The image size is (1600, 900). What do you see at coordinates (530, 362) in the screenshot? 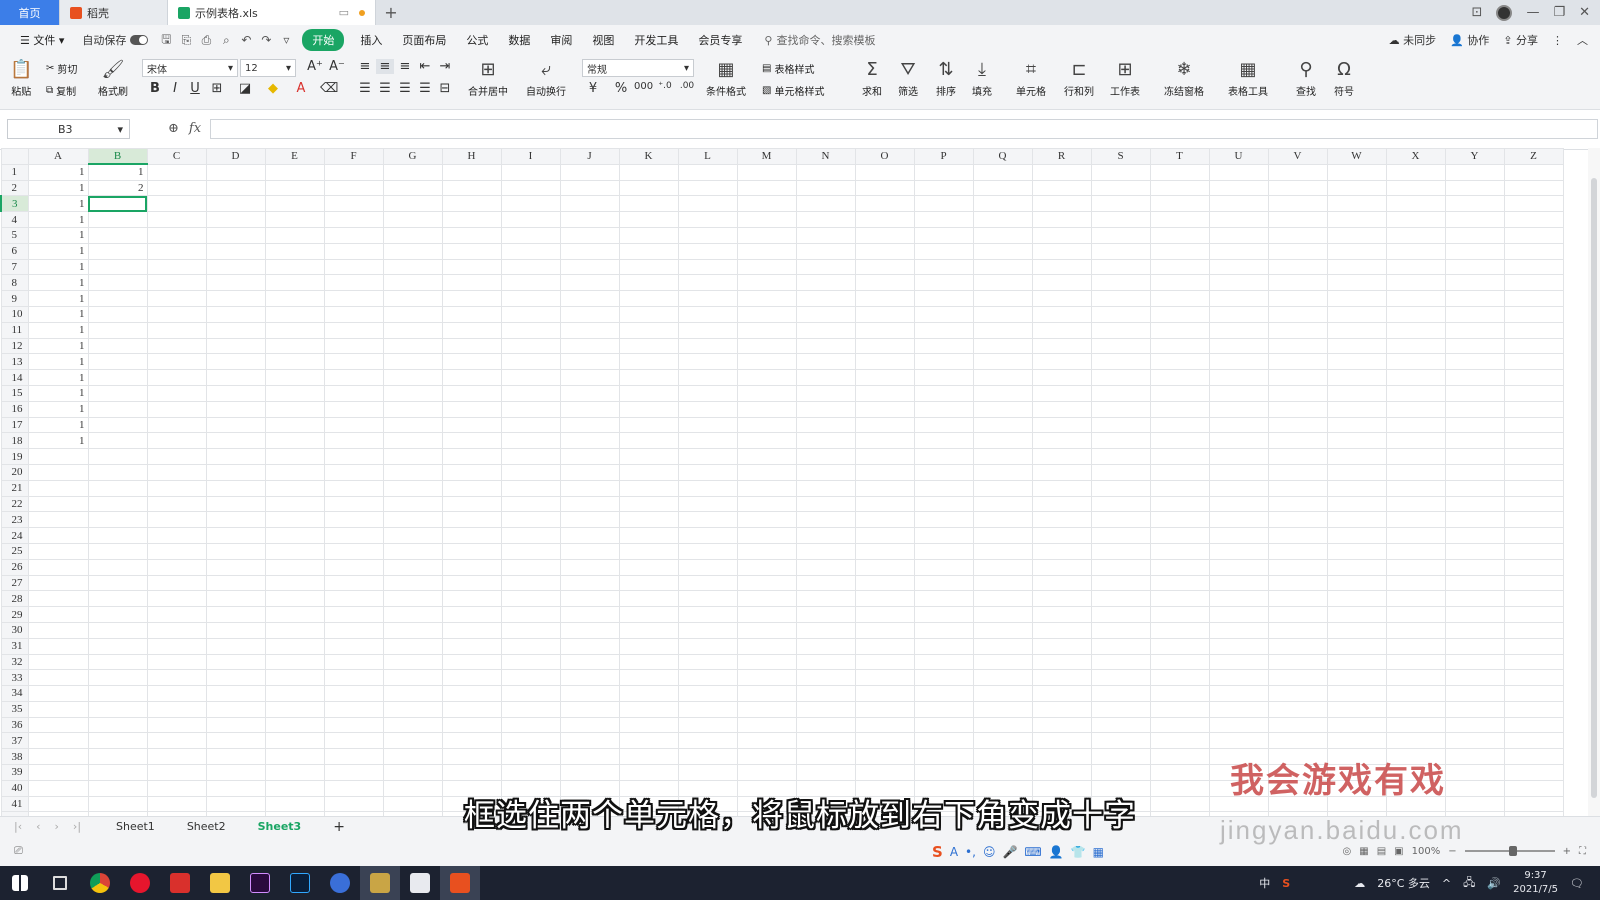
I see `cell-i13` at bounding box center [530, 362].